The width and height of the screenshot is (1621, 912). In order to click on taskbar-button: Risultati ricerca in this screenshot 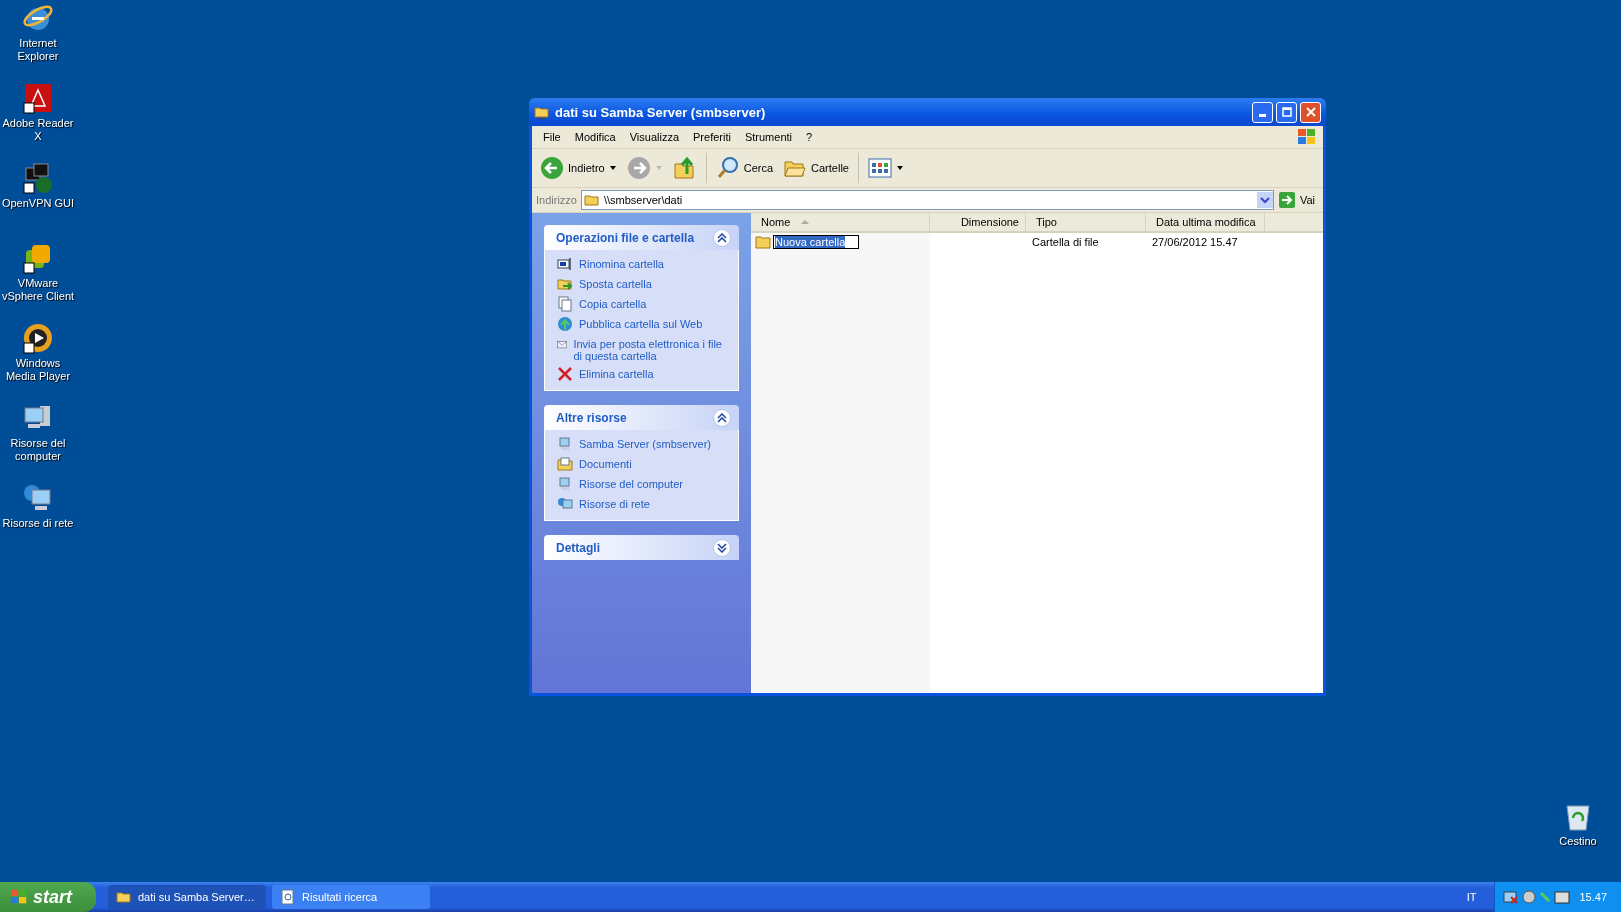, I will do `click(351, 897)`.